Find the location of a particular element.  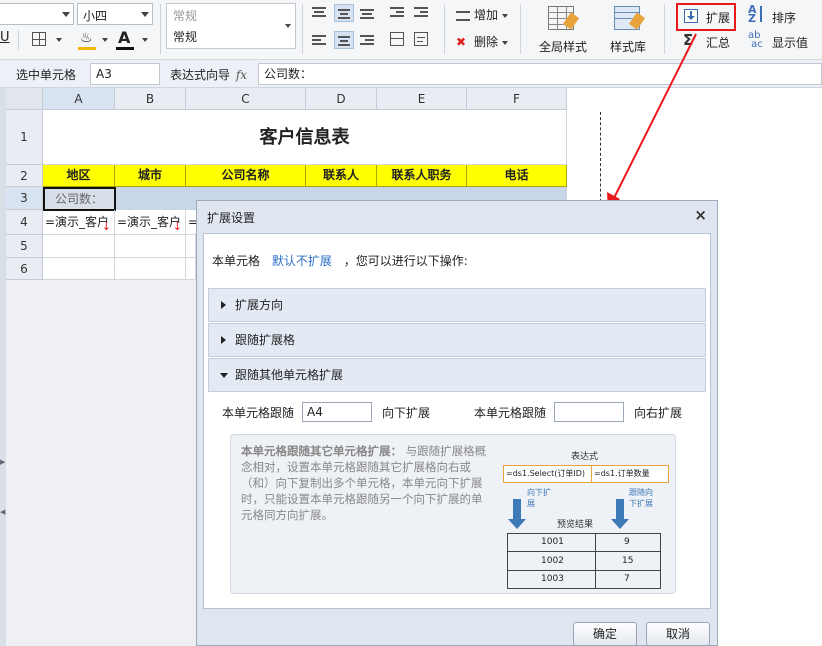

add-row-button: 增加 is located at coordinates (482, 14).